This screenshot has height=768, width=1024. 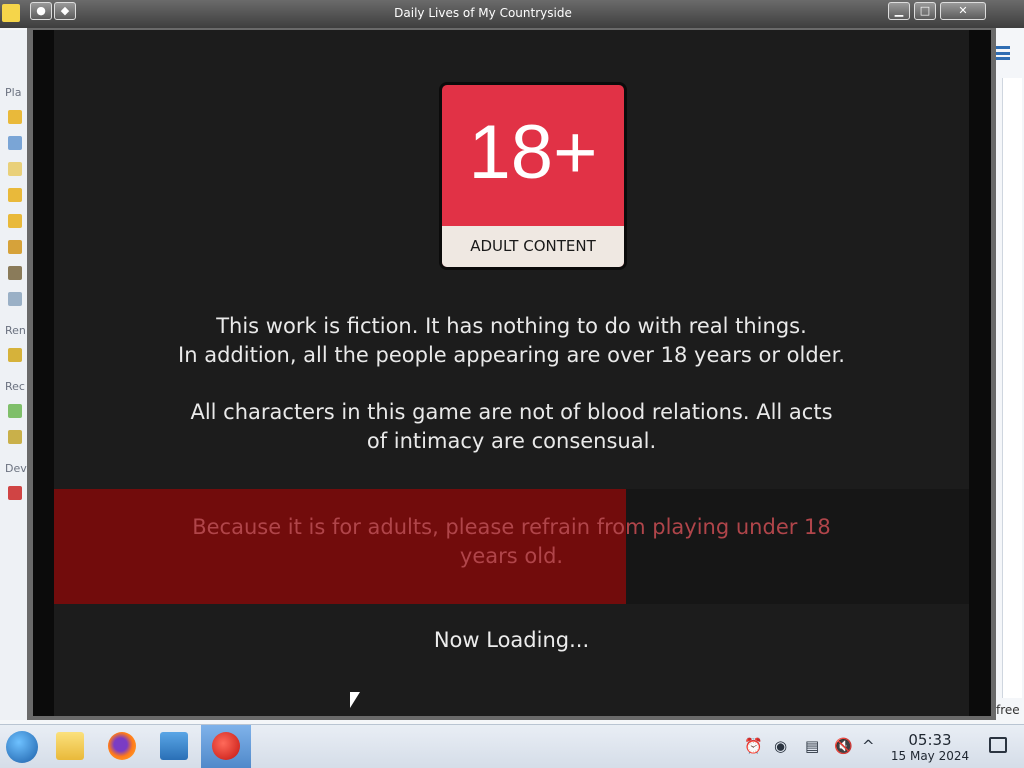 What do you see at coordinates (511, 441) in the screenshot?
I see `notice-line: of intimacy are consensual.` at bounding box center [511, 441].